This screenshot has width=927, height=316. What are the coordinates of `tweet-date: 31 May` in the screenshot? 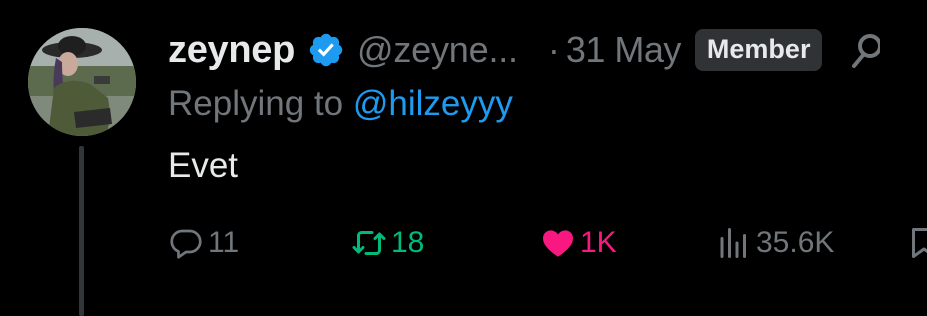 It's located at (624, 50).